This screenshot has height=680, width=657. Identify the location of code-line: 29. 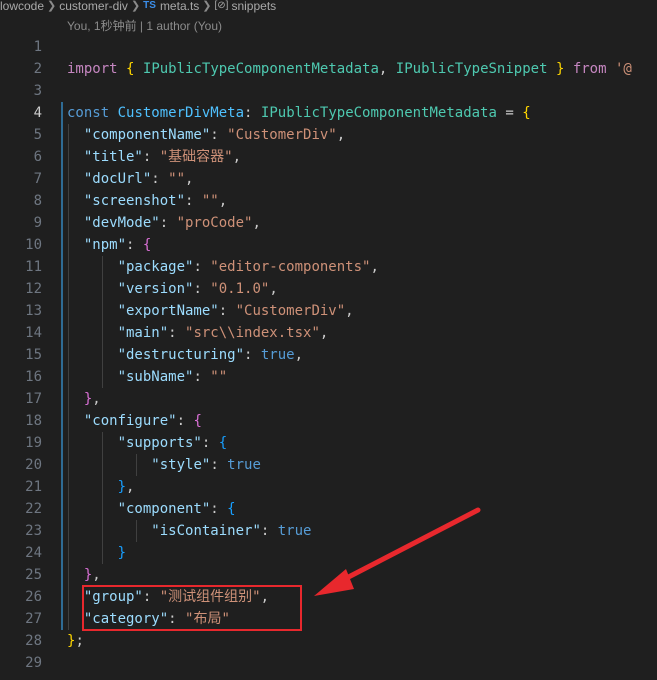
(33, 663).